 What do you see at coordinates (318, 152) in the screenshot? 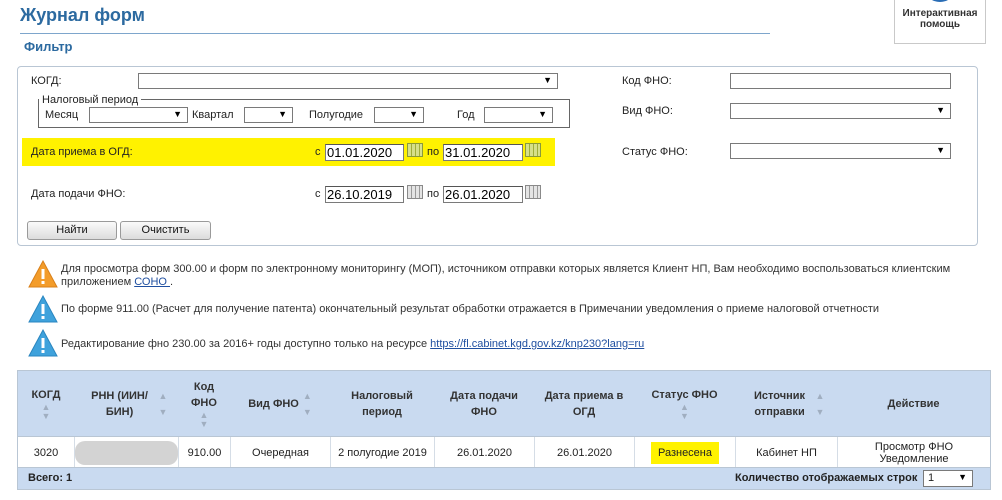
I see `receipt-date-from-label: с` at bounding box center [318, 152].